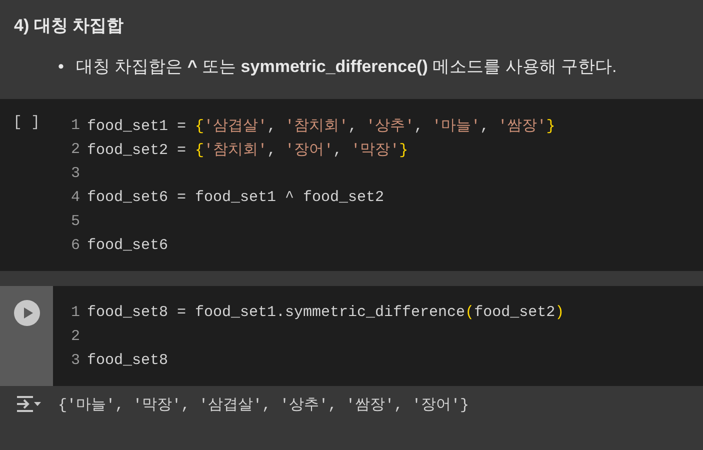  What do you see at coordinates (76, 221) in the screenshot?
I see `line-number: 5` at bounding box center [76, 221].